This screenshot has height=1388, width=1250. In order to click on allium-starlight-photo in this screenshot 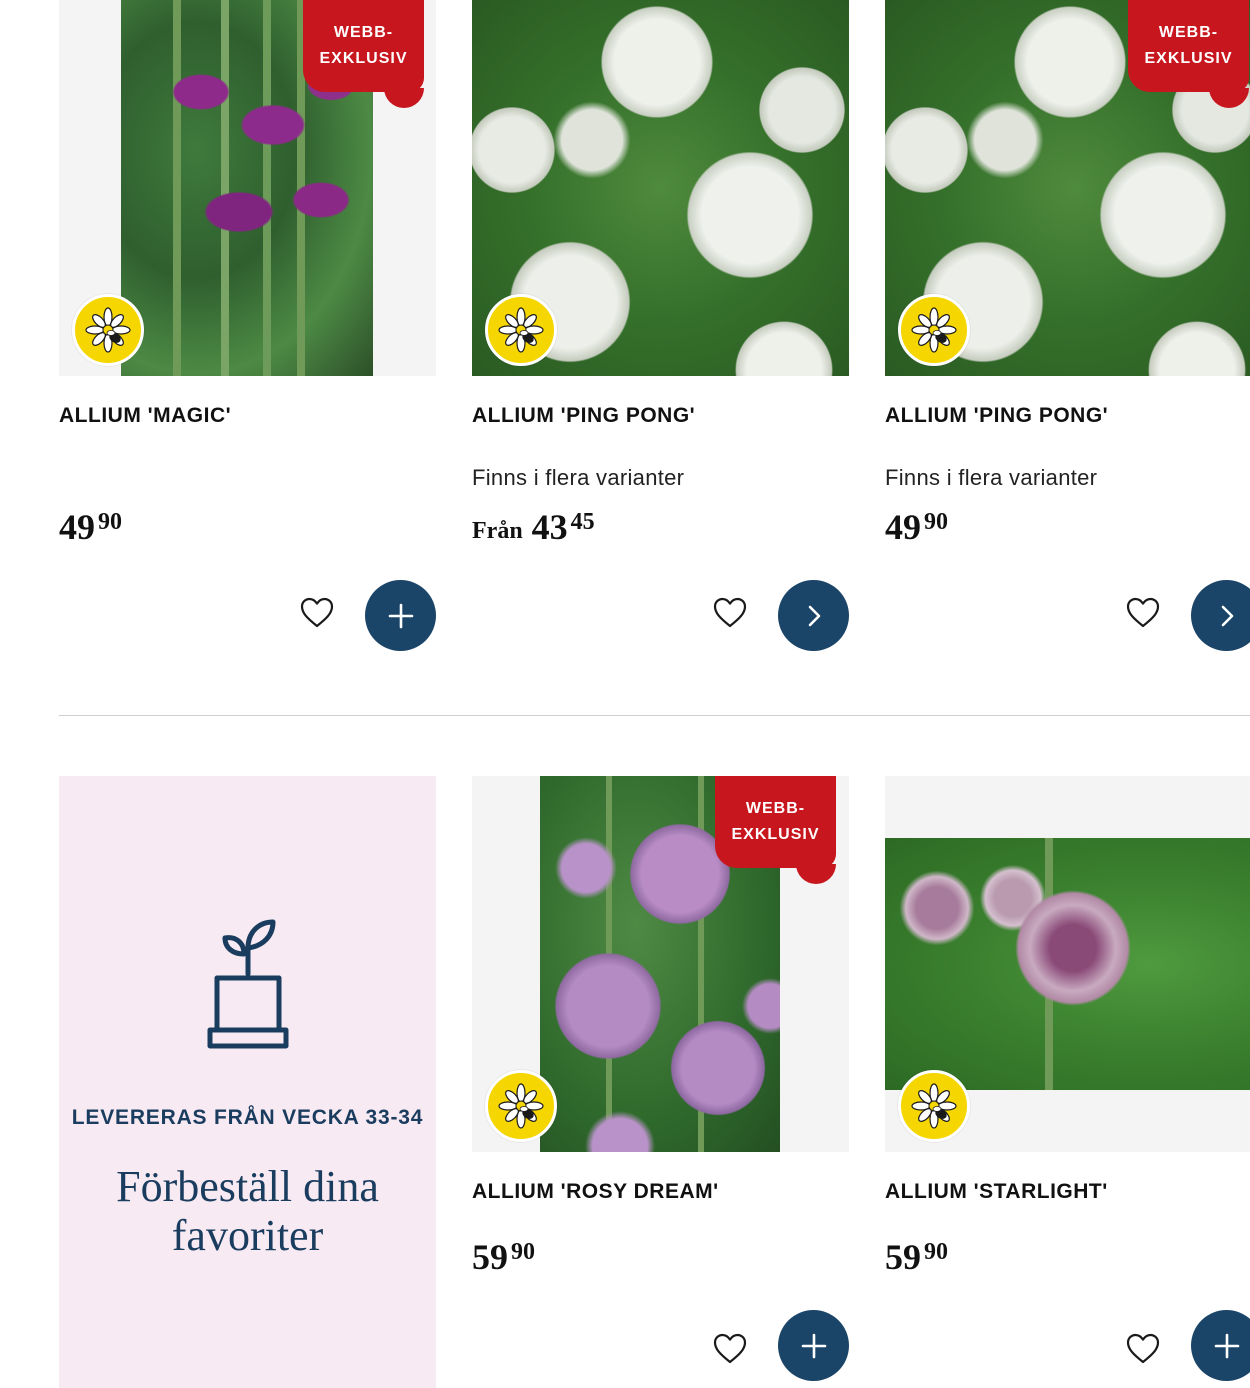, I will do `click(1067, 964)`.